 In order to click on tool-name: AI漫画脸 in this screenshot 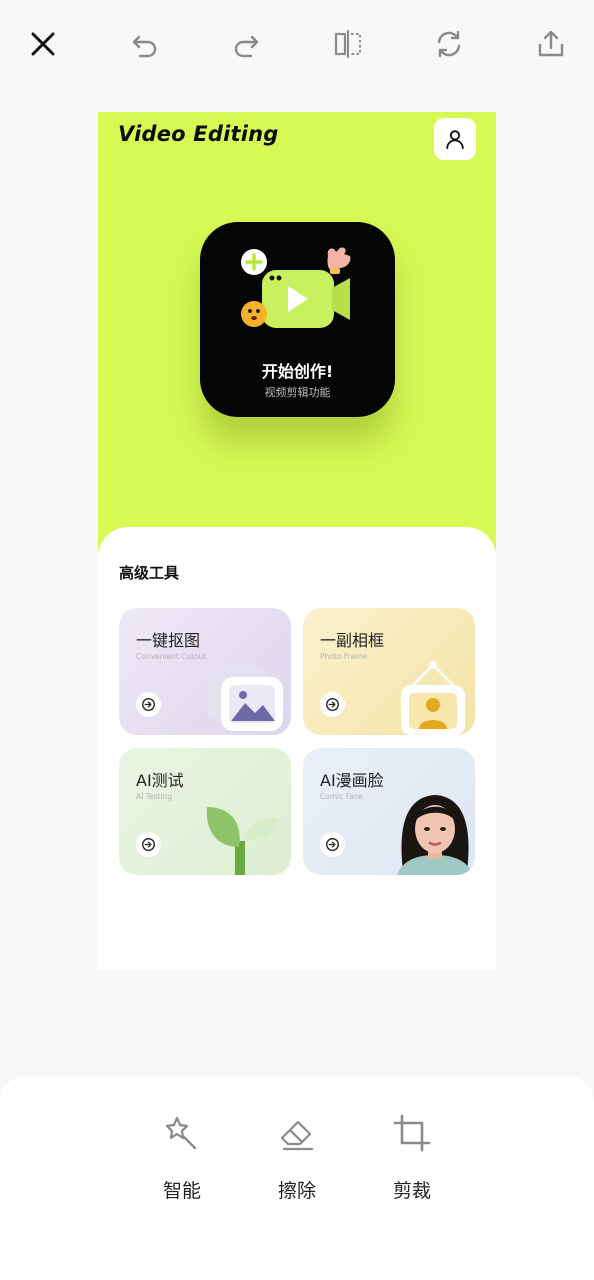, I will do `click(352, 780)`.